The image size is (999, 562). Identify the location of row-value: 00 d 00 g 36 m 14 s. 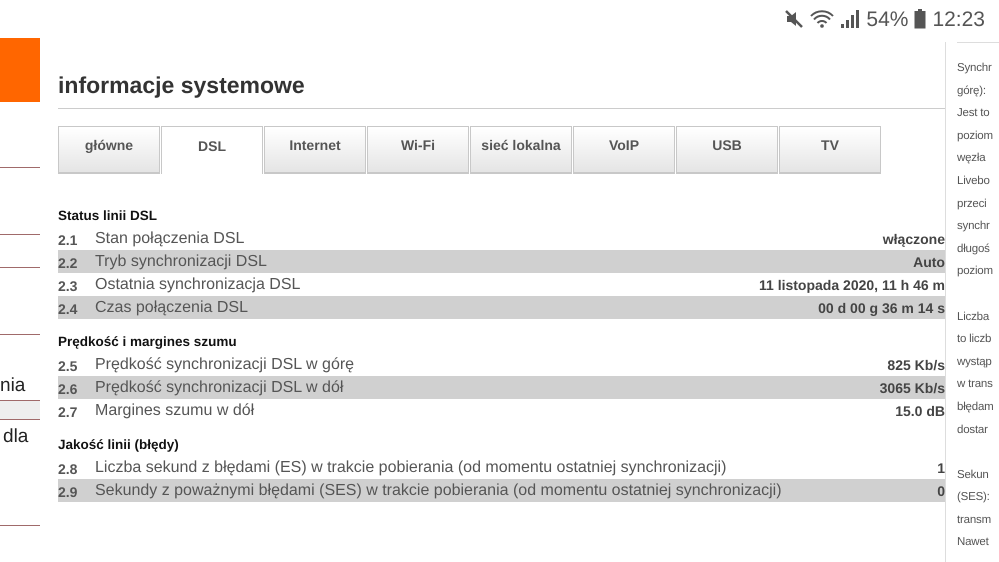
(881, 308).